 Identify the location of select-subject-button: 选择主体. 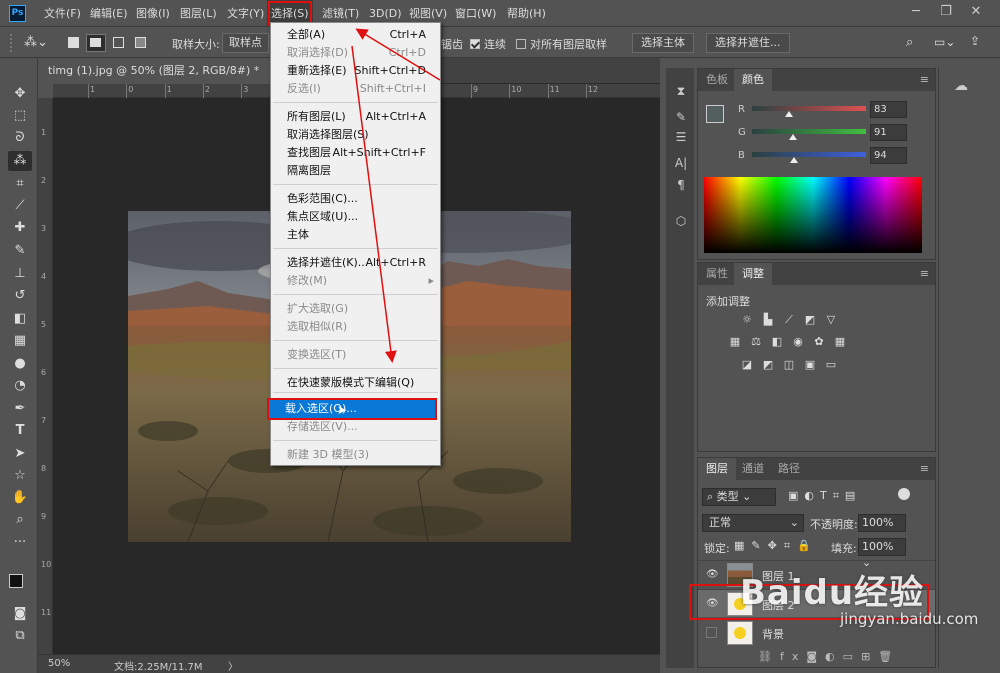
(663, 43).